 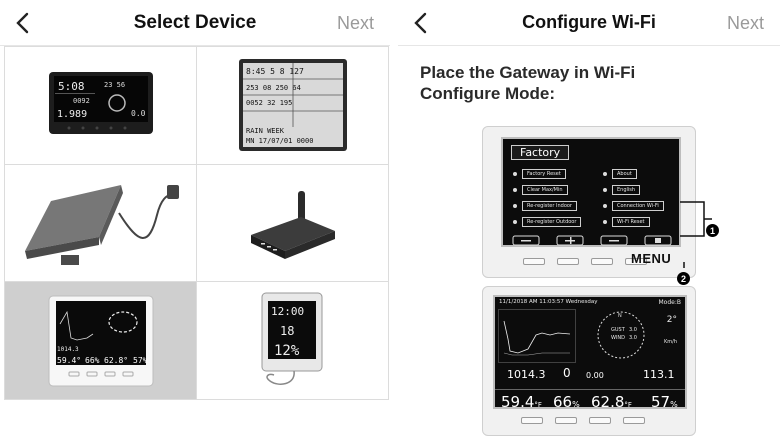 I want to click on rain-value: 113.1, so click(x=659, y=374).